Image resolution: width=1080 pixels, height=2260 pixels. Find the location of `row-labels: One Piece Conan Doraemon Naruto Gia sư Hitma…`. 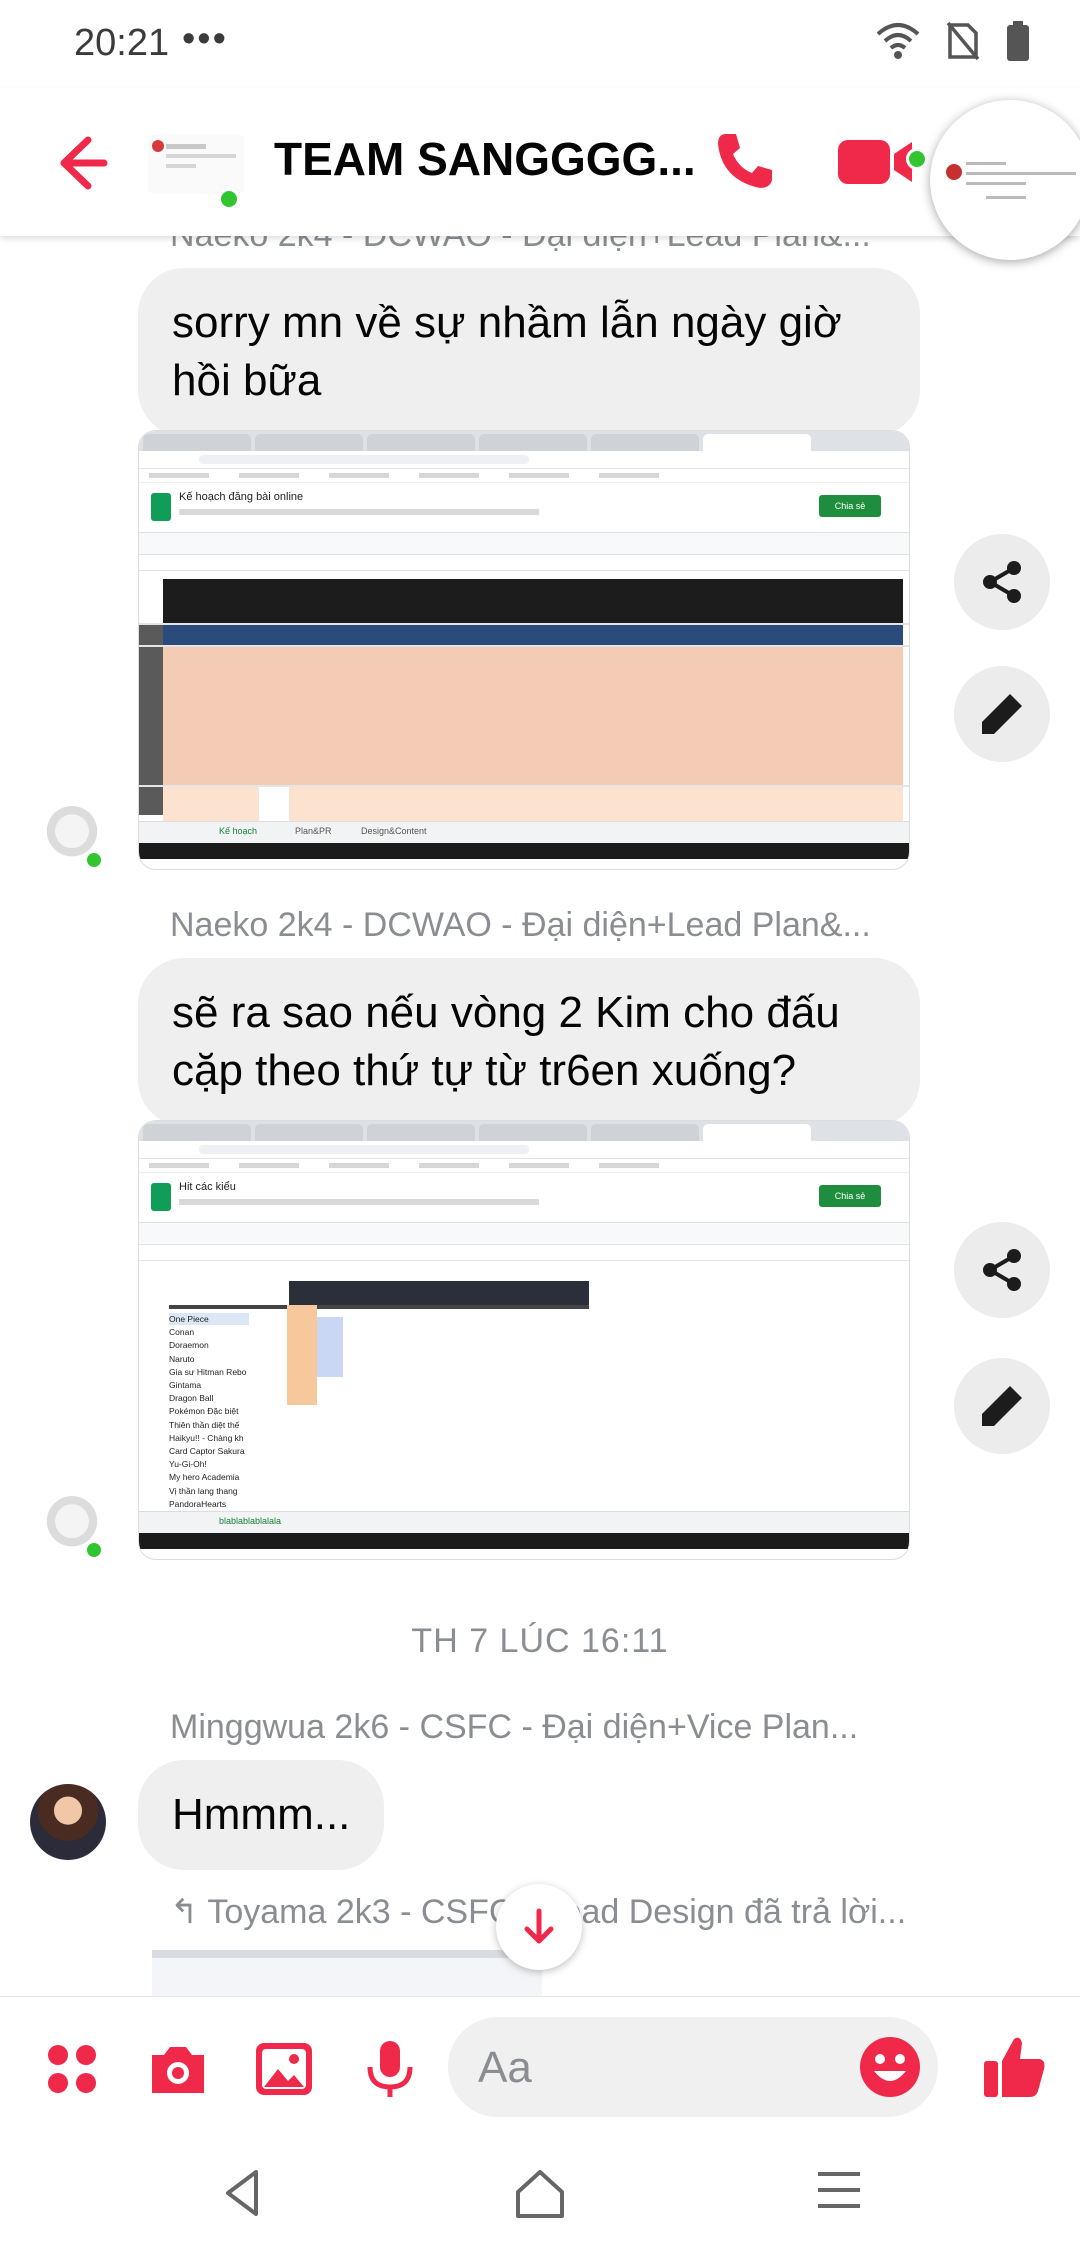

row-labels: One Piece Conan Doraemon Naruto Gia sư Hitma… is located at coordinates (229, 1412).